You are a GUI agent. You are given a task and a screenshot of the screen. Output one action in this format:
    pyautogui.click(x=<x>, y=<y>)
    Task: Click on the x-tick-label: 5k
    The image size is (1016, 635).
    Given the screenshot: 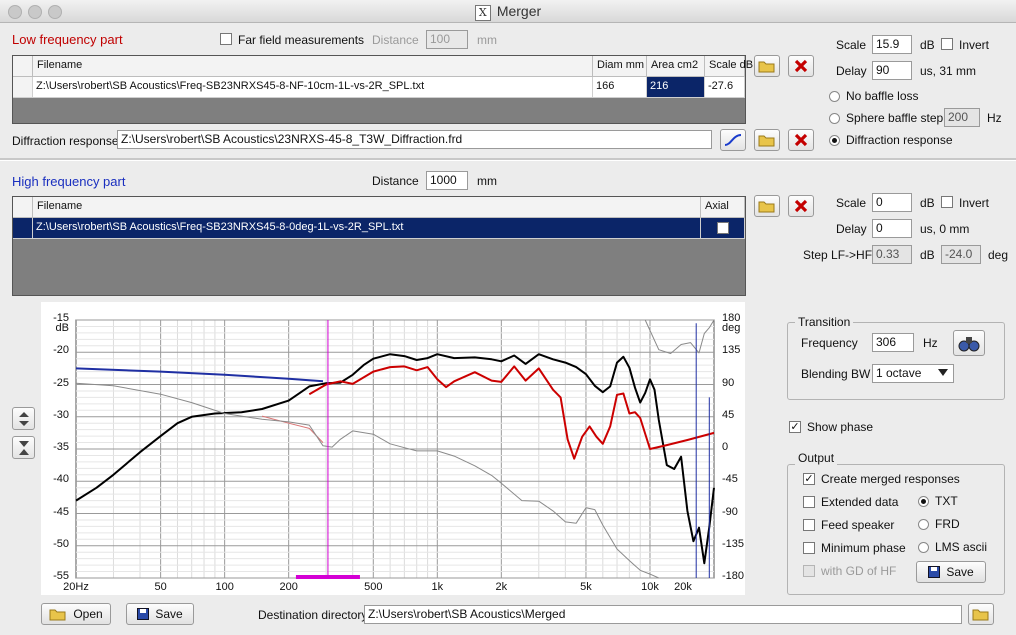 What is the action you would take?
    pyautogui.click(x=586, y=587)
    